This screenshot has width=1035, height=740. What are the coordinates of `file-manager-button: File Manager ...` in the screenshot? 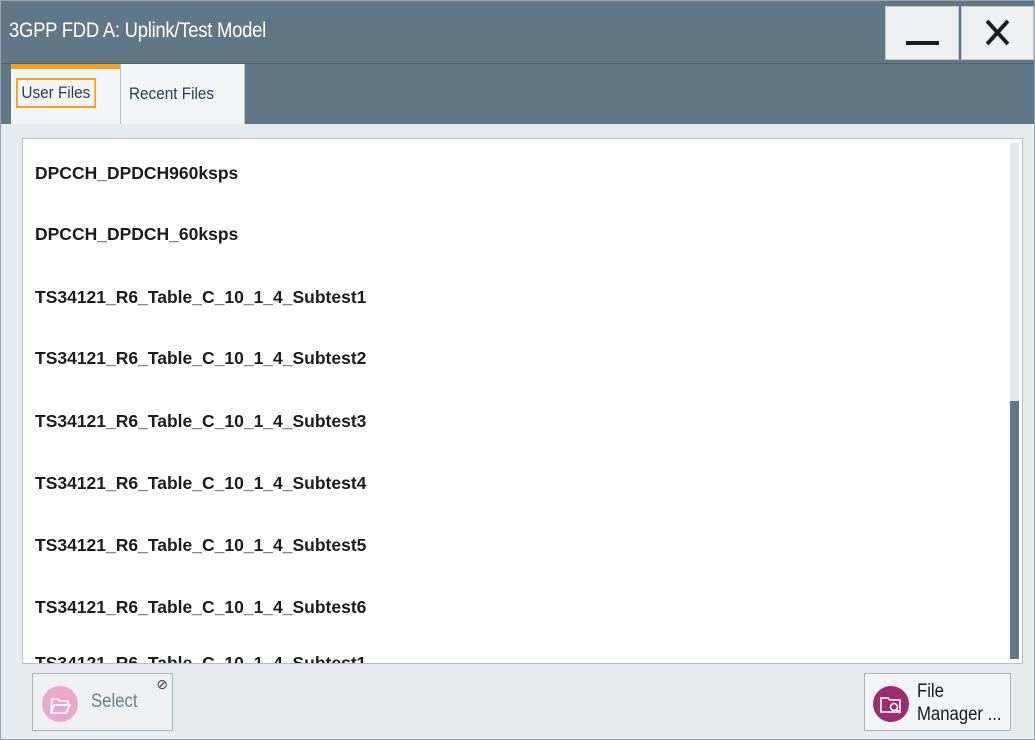 It's located at (937, 702).